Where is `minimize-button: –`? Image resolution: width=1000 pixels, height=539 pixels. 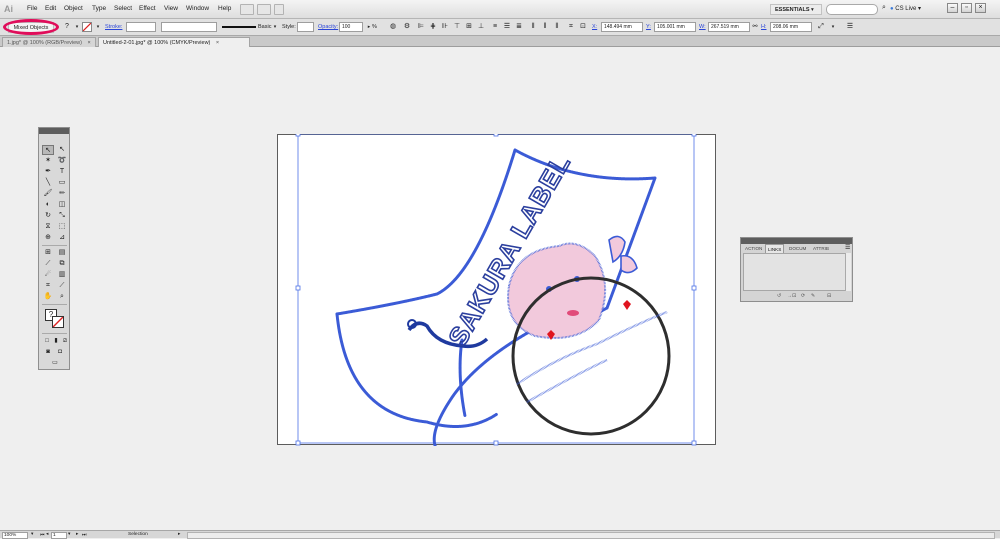
minimize-button: – is located at coordinates (952, 8).